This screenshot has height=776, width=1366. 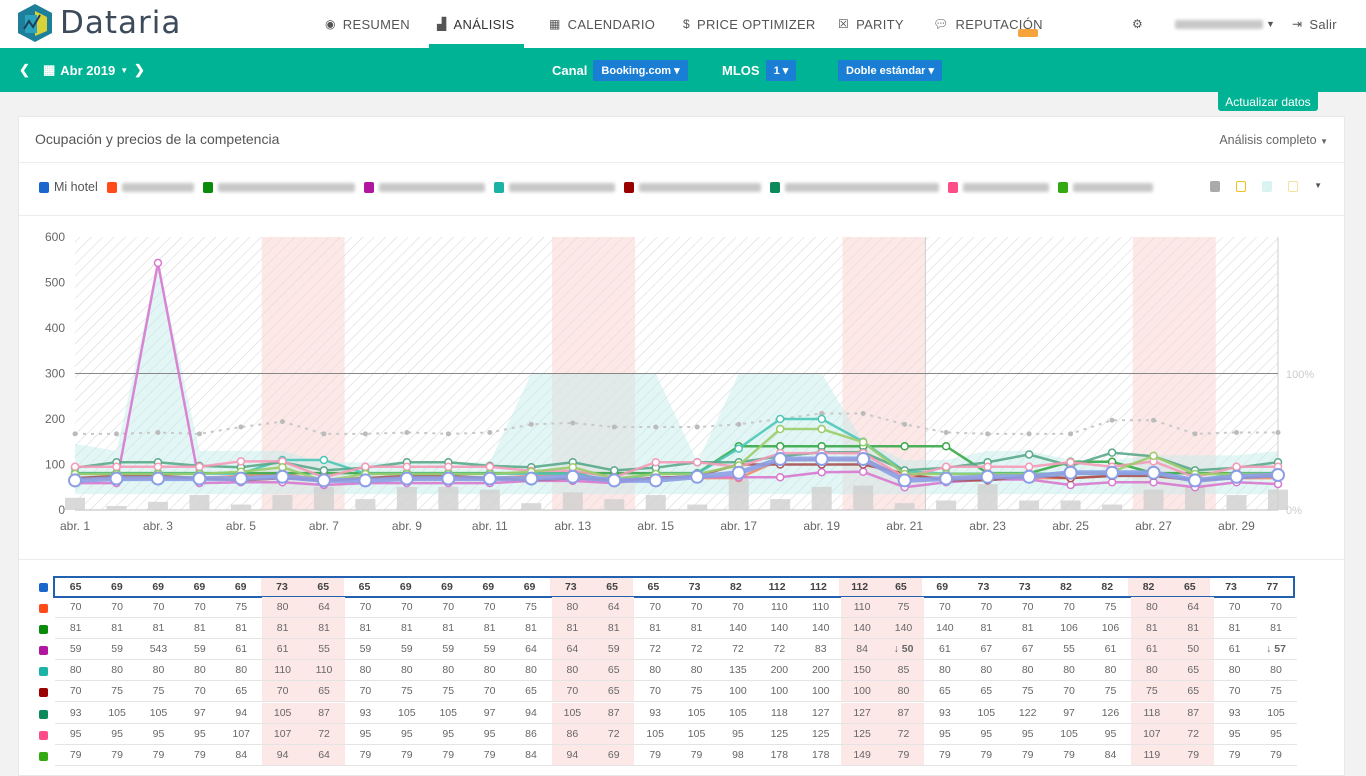 I want to click on price-cell: 200, so click(x=779, y=670).